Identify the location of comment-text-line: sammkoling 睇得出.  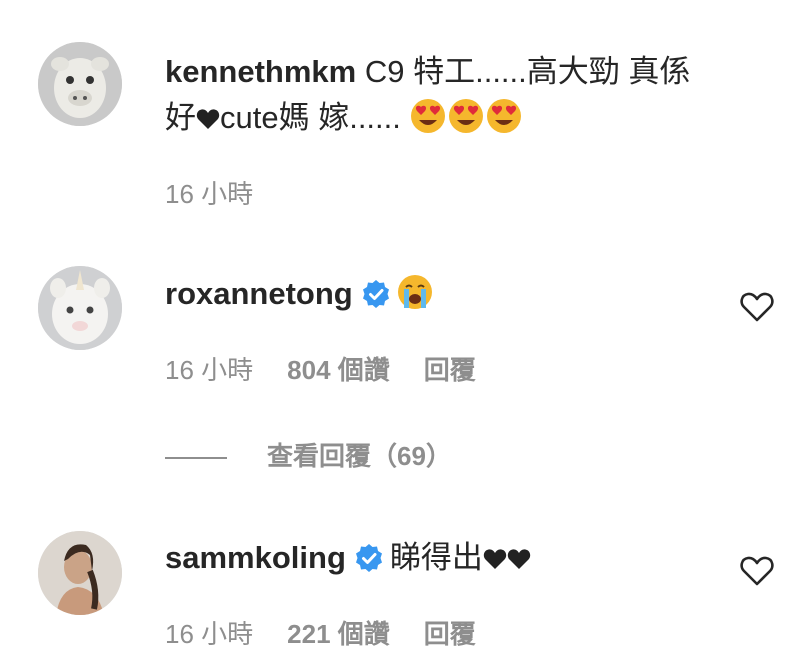
(348, 558).